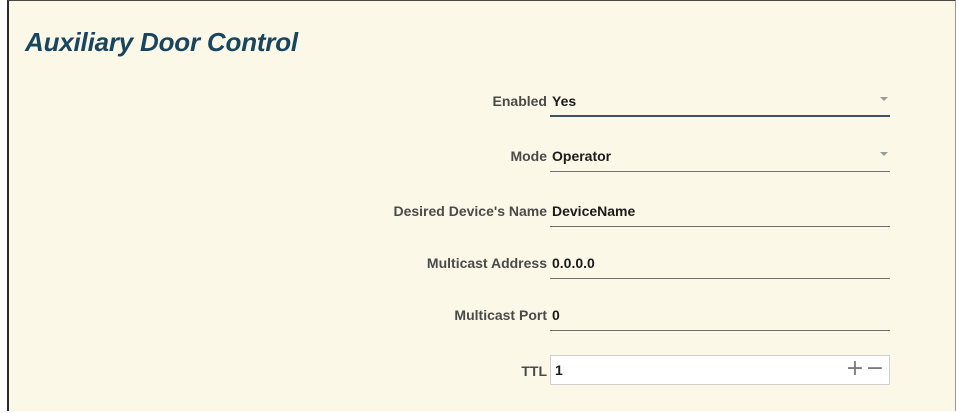 Image resolution: width=959 pixels, height=413 pixels. Describe the element at coordinates (482, 102) in the screenshot. I see `enabled-row: Enabled Yes` at that location.